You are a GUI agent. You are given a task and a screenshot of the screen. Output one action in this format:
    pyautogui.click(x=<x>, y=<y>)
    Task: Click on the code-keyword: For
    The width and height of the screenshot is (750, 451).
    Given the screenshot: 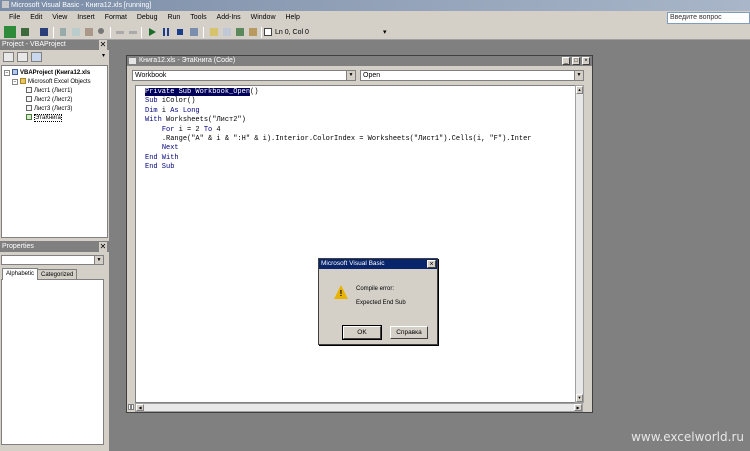 What is the action you would take?
    pyautogui.click(x=168, y=129)
    